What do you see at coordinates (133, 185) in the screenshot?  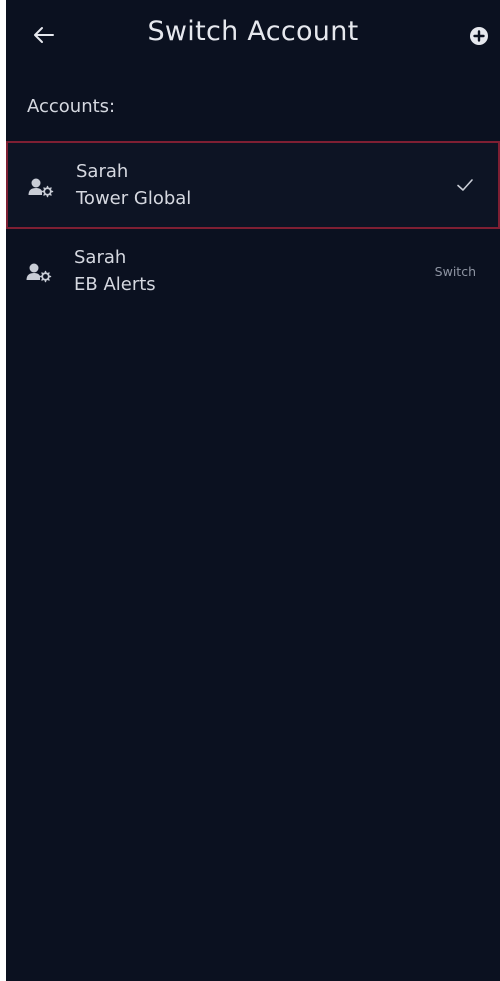 I see `account-info: Sarah Tower Global` at bounding box center [133, 185].